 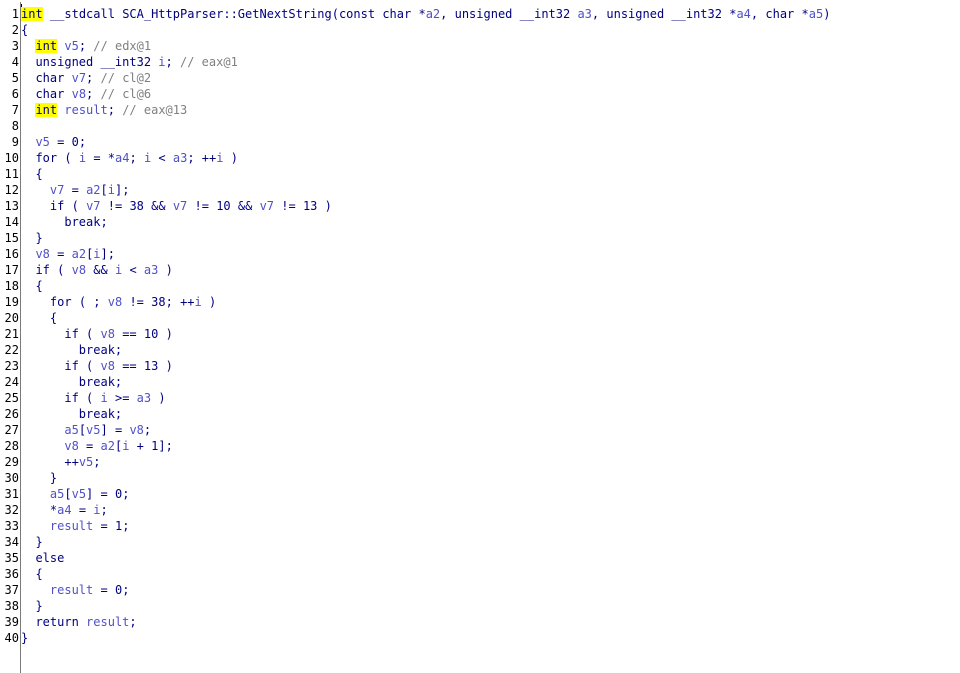 What do you see at coordinates (415, 526) in the screenshot?
I see `code-line: 33 result = 1;` at bounding box center [415, 526].